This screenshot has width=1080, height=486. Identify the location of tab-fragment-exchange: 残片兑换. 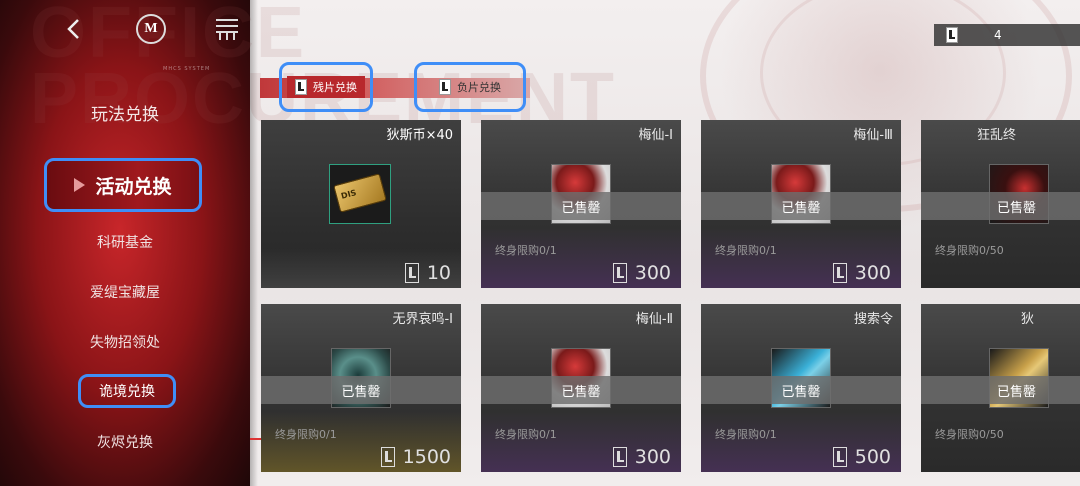
(326, 87).